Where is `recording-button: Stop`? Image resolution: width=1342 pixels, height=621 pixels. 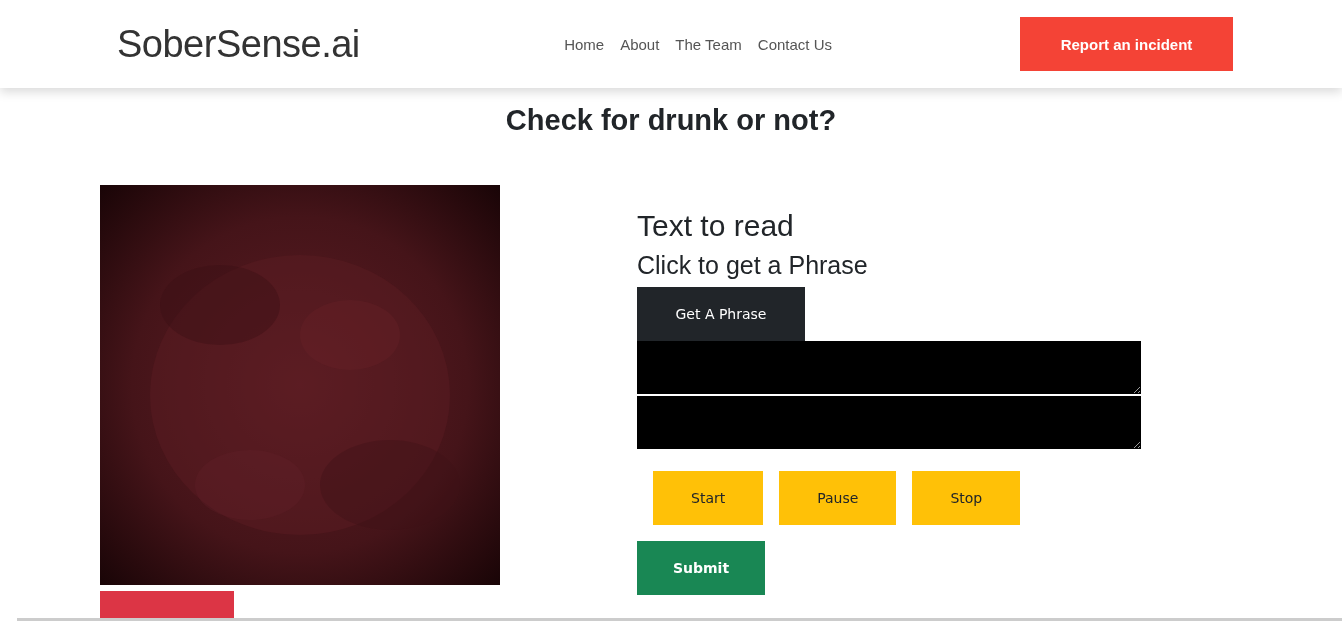 recording-button: Stop is located at coordinates (966, 498).